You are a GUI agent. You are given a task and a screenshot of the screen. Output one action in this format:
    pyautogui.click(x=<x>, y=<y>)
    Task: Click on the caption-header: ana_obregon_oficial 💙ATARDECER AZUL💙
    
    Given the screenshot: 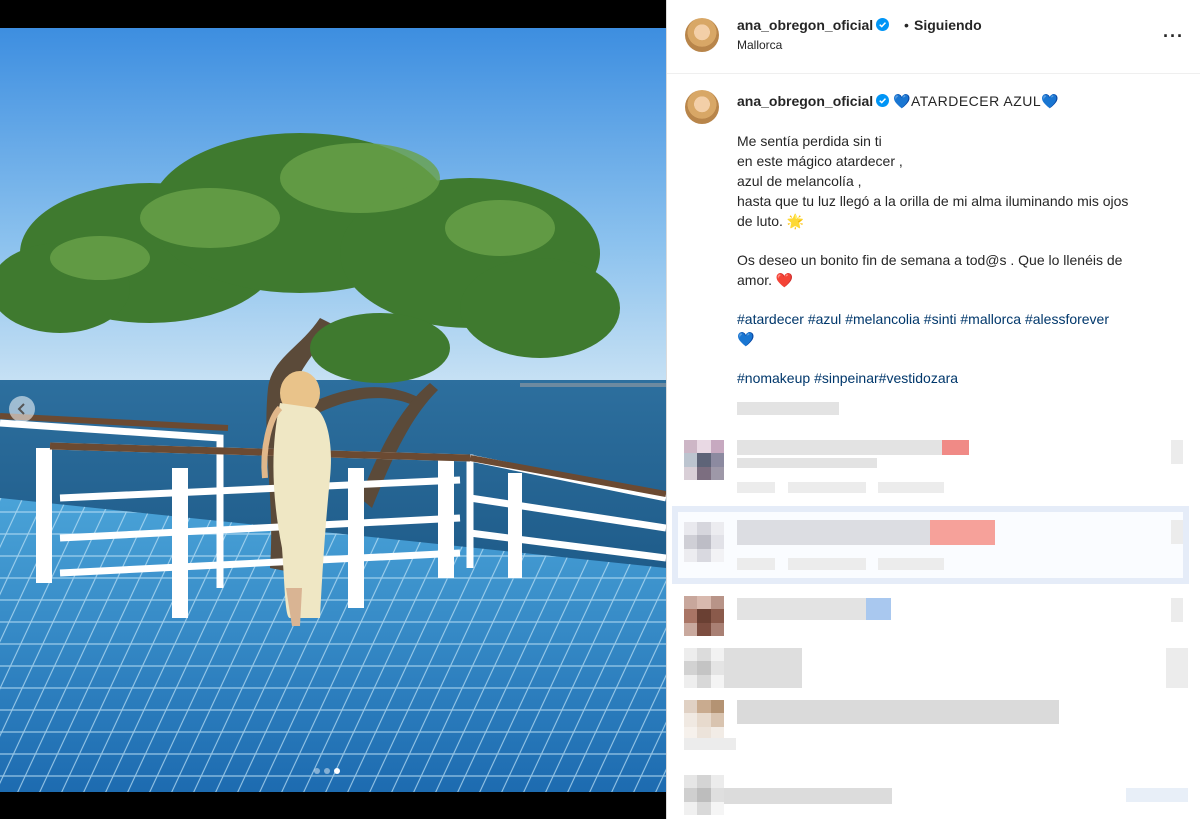 What is the action you would take?
    pyautogui.click(x=898, y=101)
    